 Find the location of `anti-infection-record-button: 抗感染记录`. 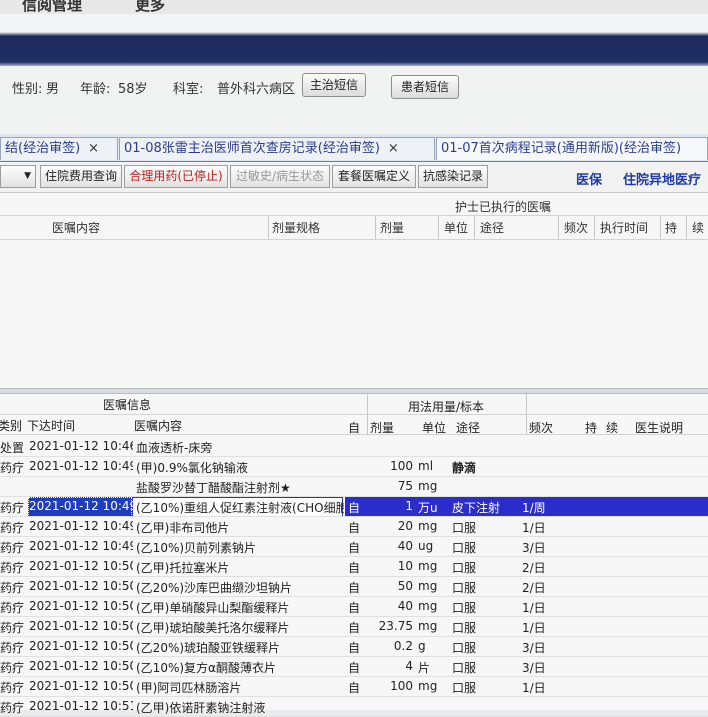

anti-infection-record-button: 抗感染记录 is located at coordinates (453, 176).